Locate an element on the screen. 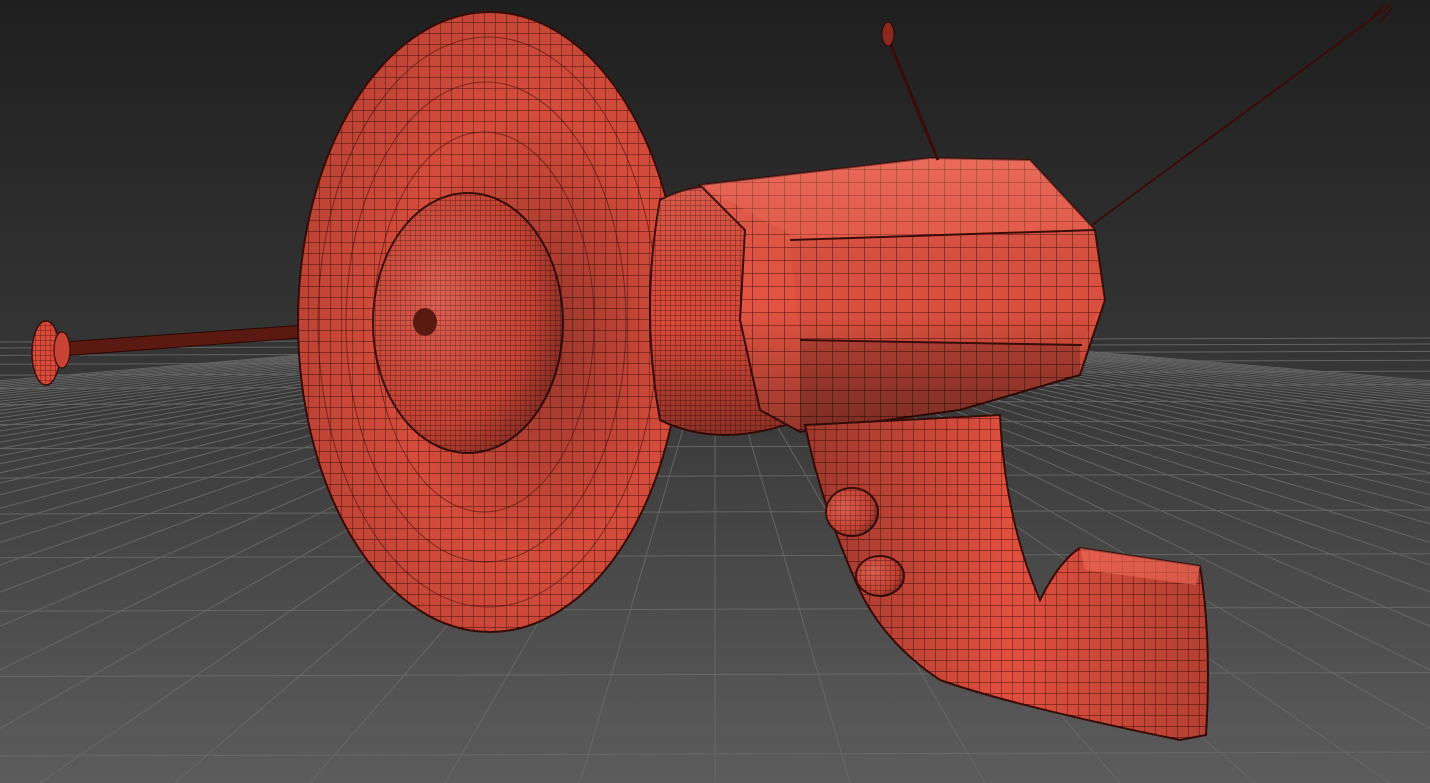  trigger-button-lower is located at coordinates (880, 576).